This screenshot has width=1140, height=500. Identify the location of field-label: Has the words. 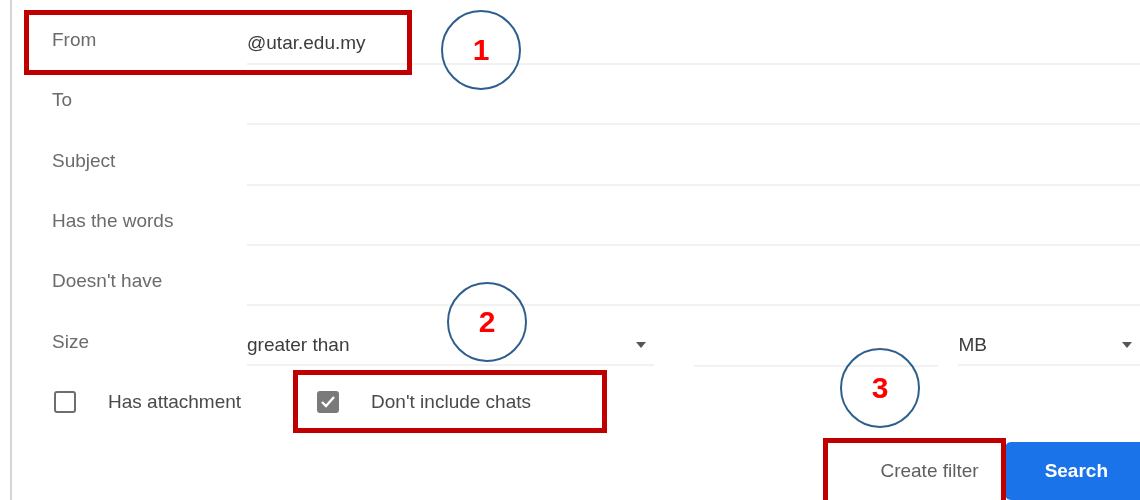
(113, 221).